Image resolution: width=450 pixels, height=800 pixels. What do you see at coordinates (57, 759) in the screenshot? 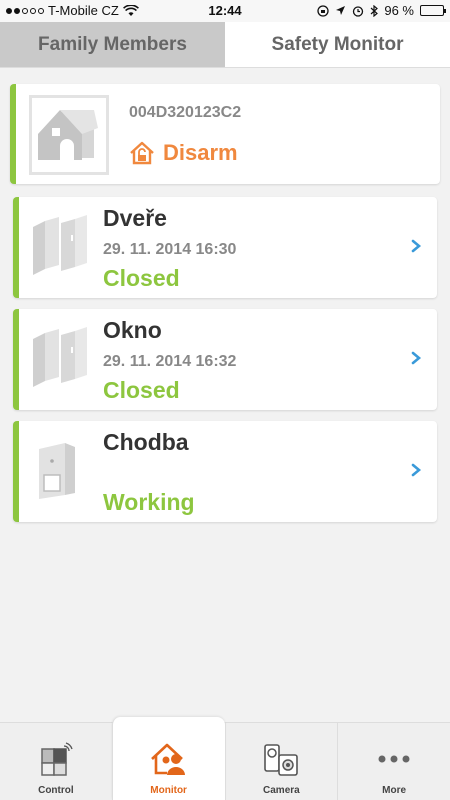
I see `control-icon` at bounding box center [57, 759].